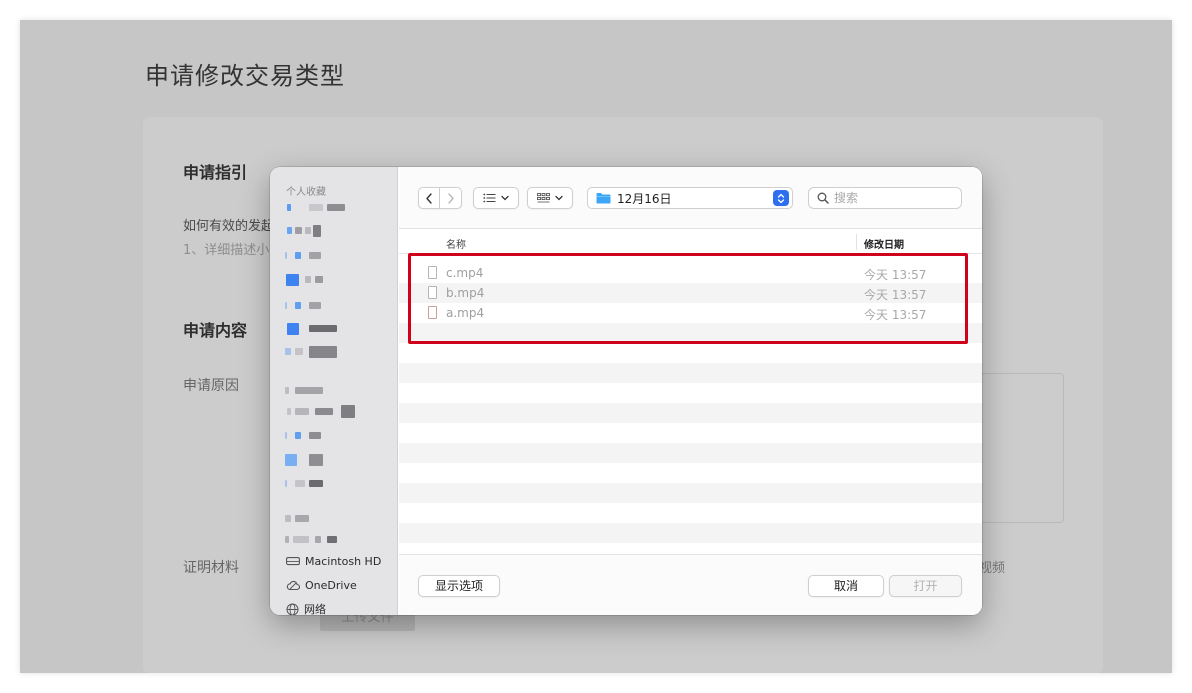 The image size is (1192, 693). What do you see at coordinates (465, 273) in the screenshot?
I see `file-name: c.mp4` at bounding box center [465, 273].